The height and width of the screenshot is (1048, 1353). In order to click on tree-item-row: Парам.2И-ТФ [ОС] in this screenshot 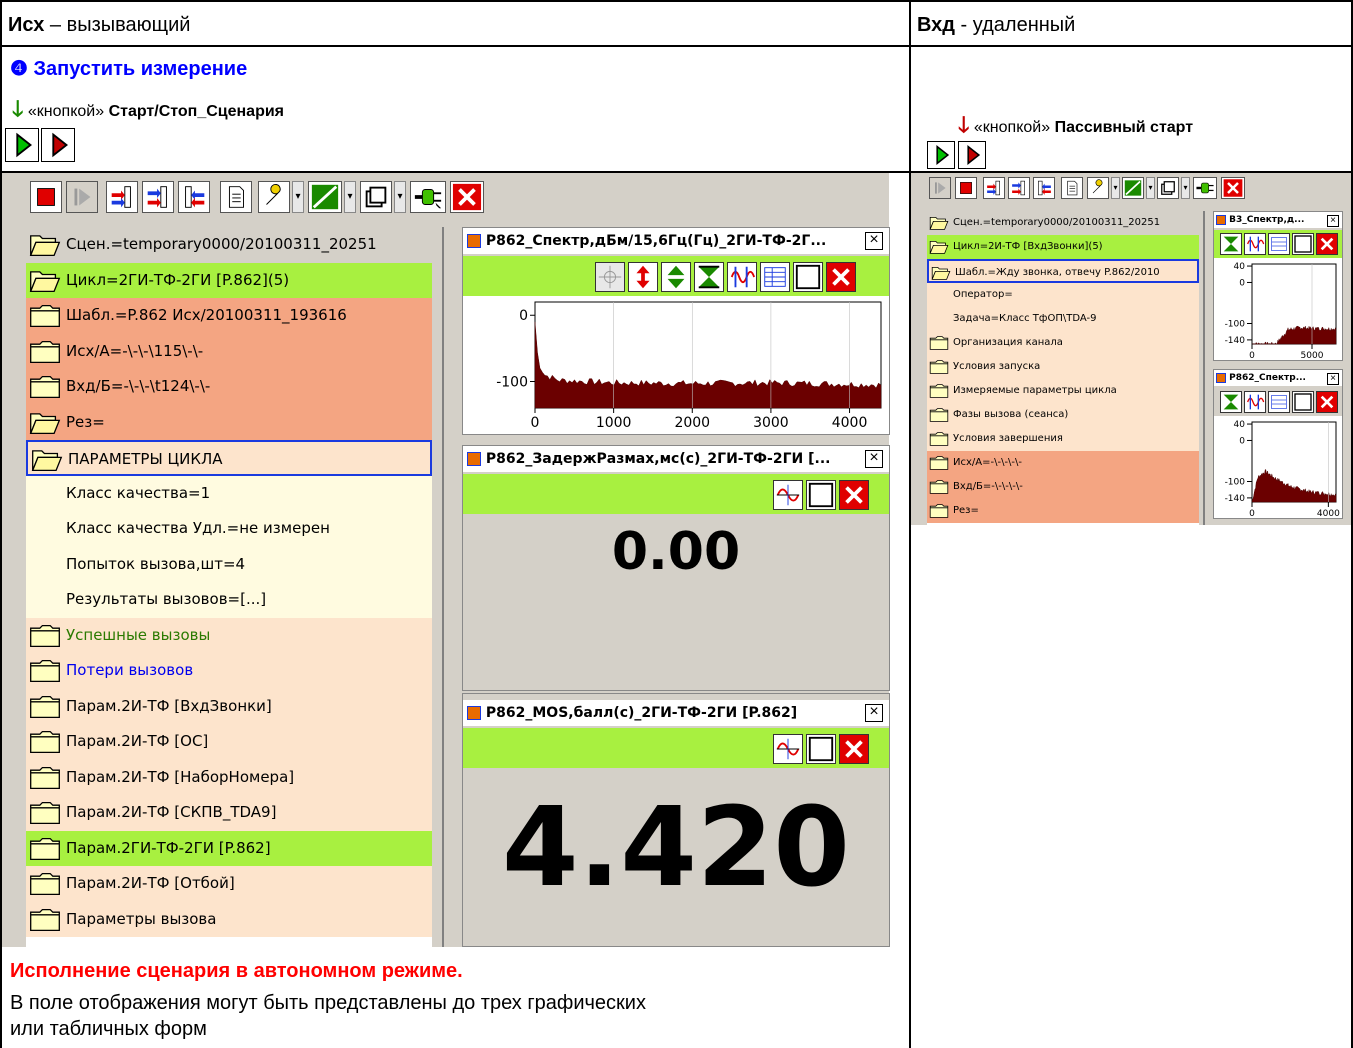, I will do `click(229, 742)`.